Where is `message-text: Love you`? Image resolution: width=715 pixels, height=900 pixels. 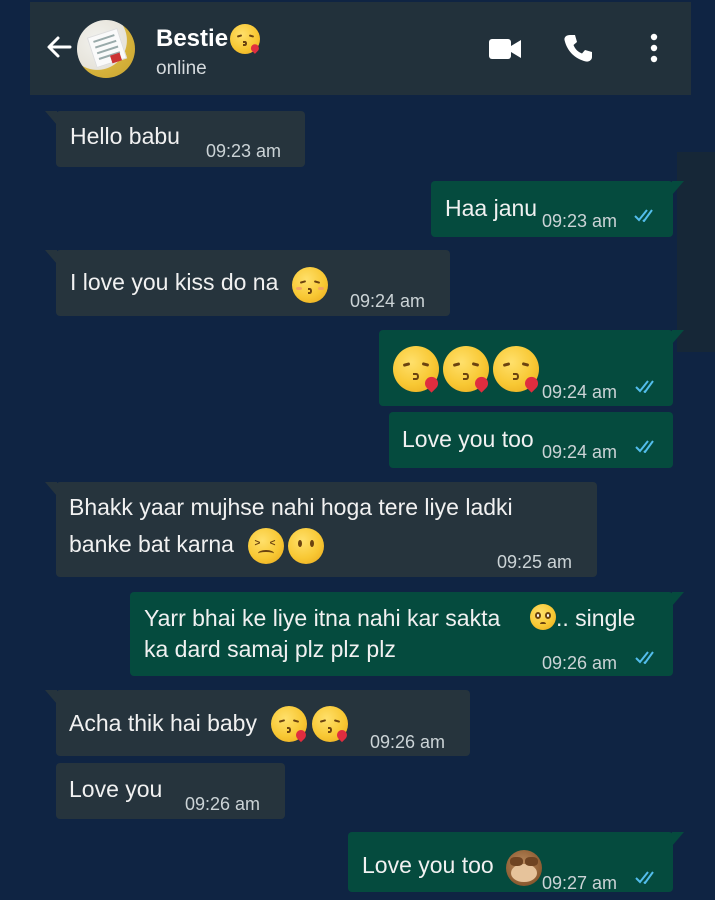
message-text: Love you is located at coordinates (116, 789).